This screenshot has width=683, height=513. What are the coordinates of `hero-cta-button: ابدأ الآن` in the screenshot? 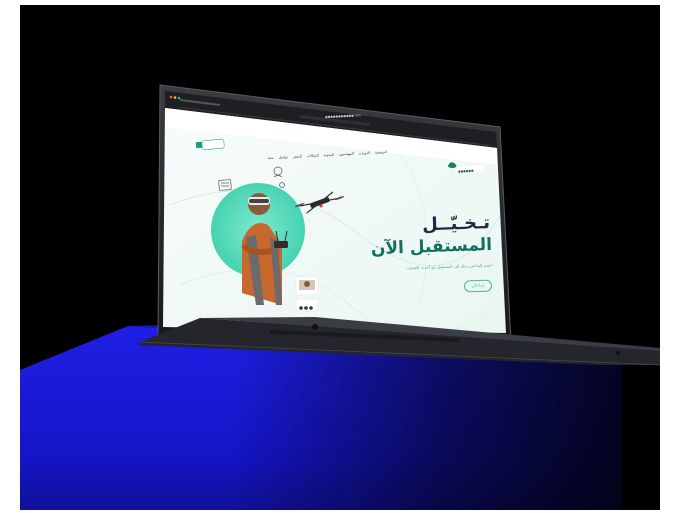 It's located at (478, 286).